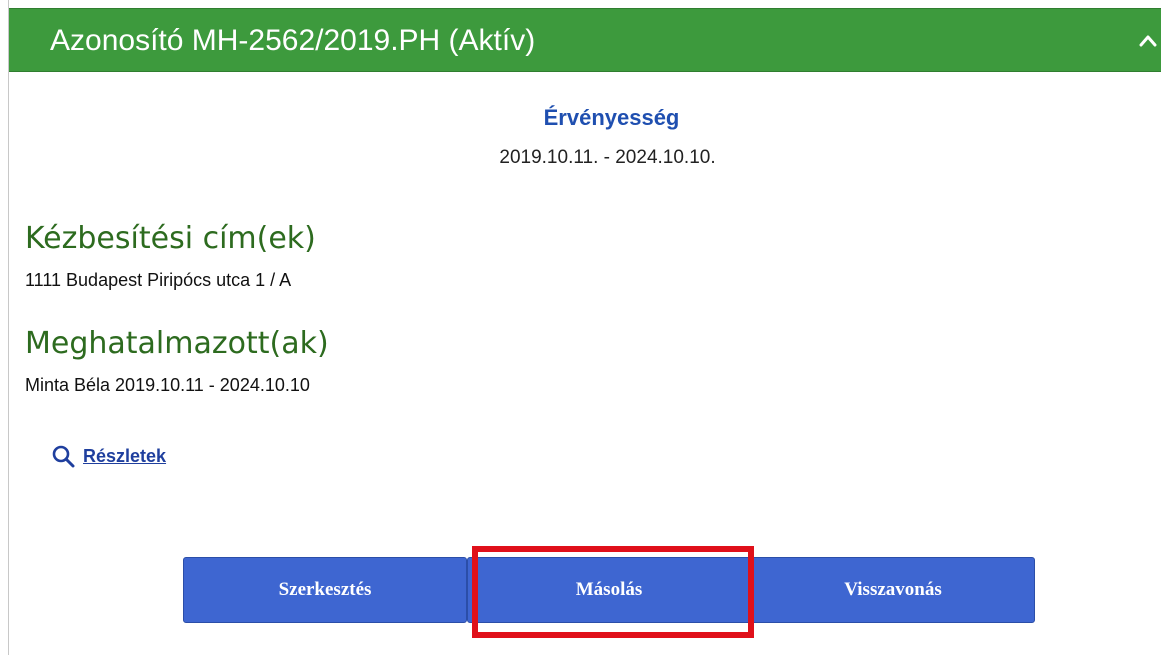 This screenshot has width=1161, height=655. What do you see at coordinates (167, 385) in the screenshot?
I see `representative-entry: Minta Béla 2019.10.11 - 2024.10.10` at bounding box center [167, 385].